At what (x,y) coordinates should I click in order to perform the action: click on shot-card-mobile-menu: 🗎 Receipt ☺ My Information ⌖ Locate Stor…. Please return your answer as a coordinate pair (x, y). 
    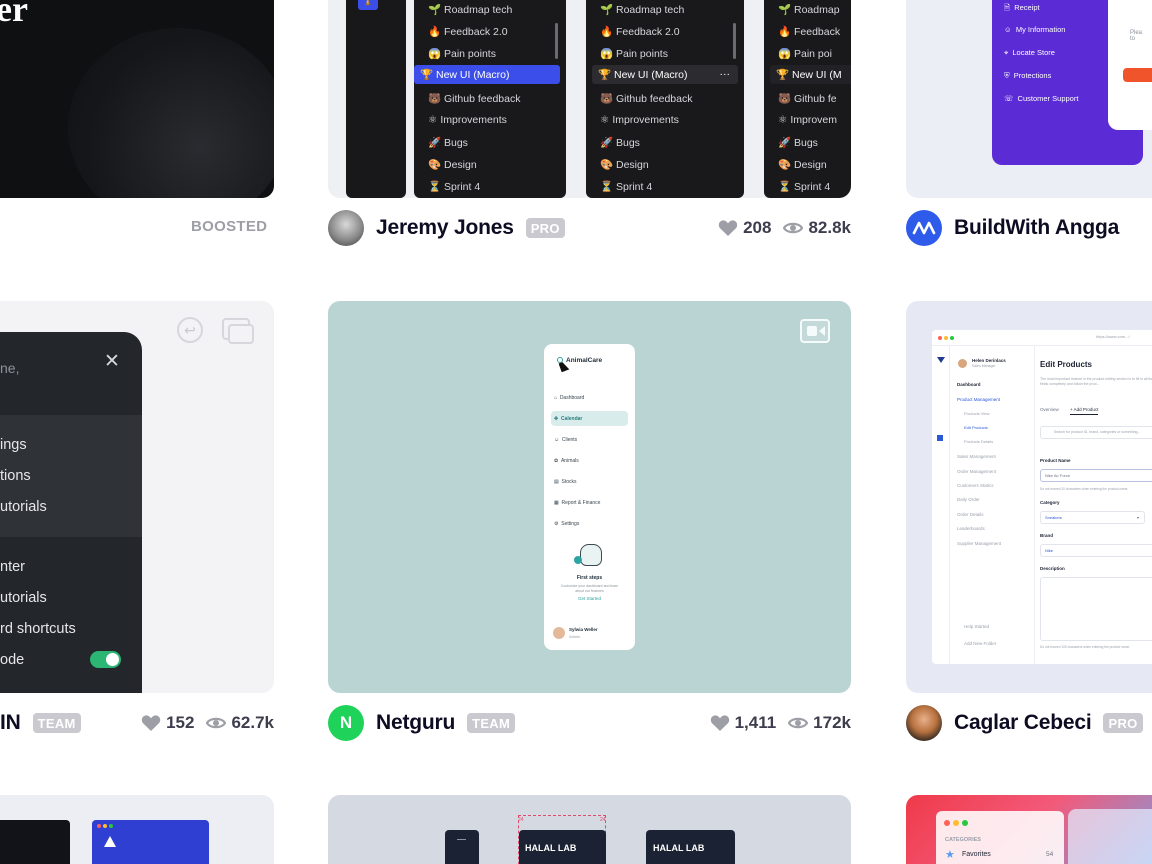
    Looking at the image, I should click on (1029, 99).